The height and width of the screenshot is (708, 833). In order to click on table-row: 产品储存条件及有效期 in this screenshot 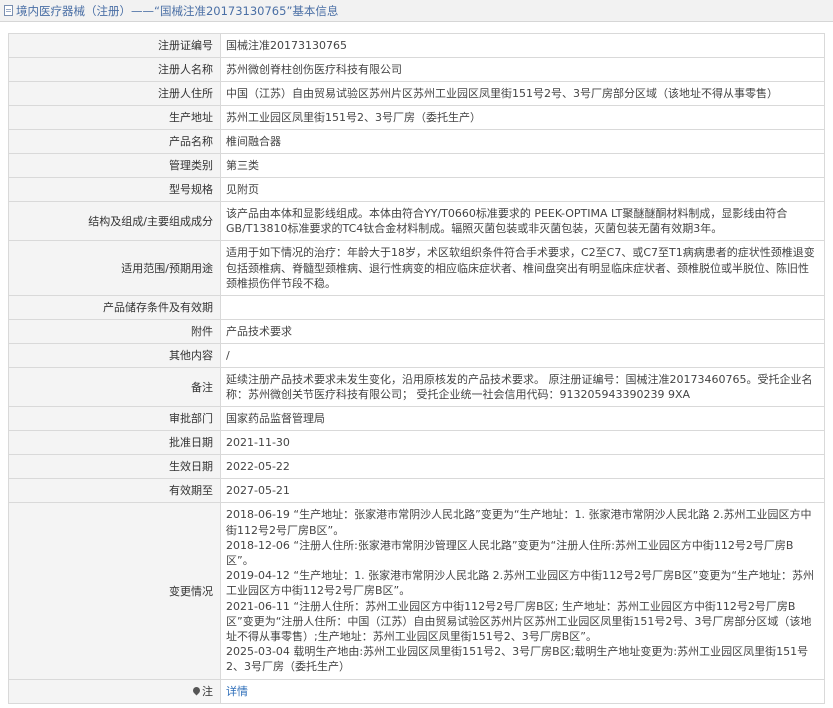, I will do `click(416, 308)`.